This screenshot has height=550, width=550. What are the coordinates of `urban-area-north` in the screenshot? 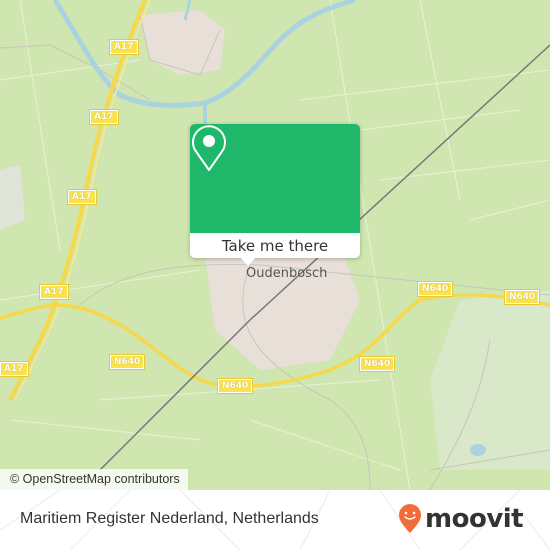 It's located at (182, 42).